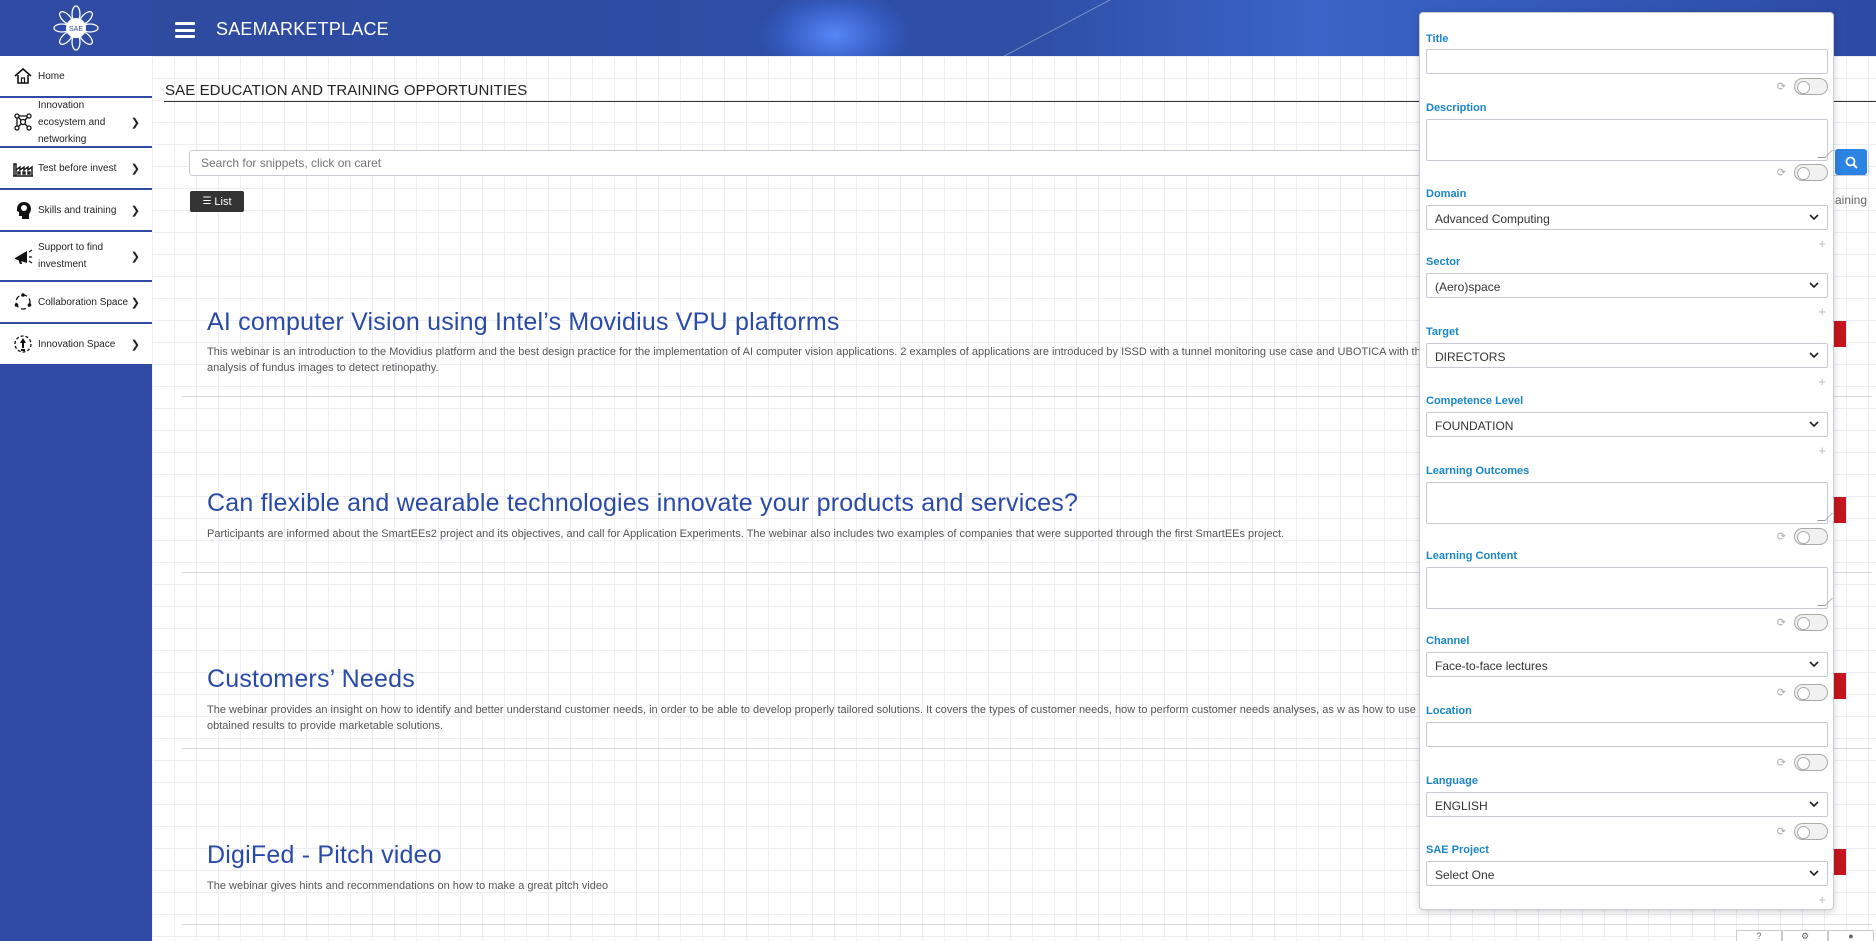  Describe the element at coordinates (1448, 641) in the screenshot. I see `field-label: Channel` at that location.